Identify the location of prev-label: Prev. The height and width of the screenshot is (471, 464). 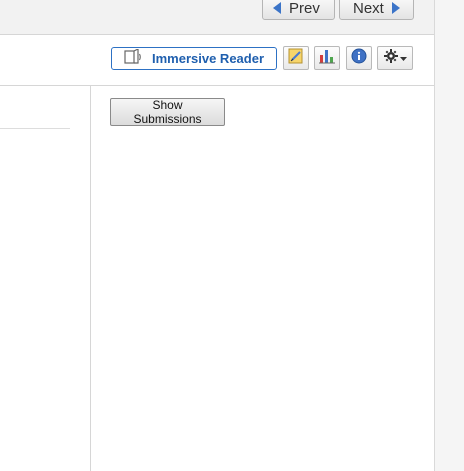
(304, 8).